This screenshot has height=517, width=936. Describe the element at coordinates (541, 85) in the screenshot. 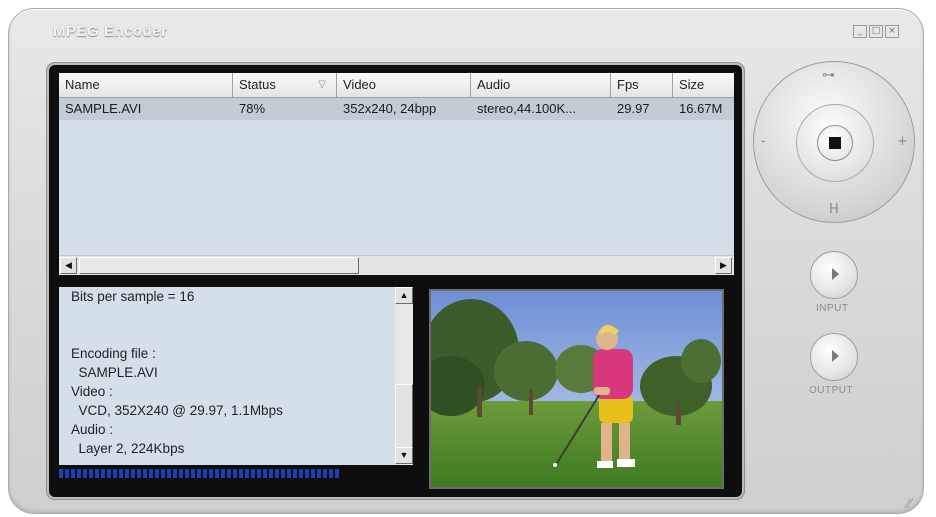

I see `column-header-audio: Audio` at that location.